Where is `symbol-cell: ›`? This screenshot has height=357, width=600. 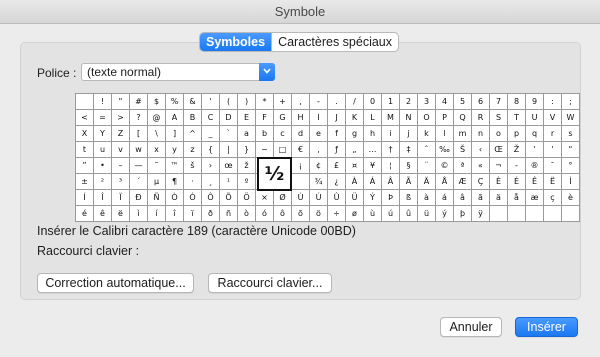 symbol-cell: › is located at coordinates (210, 165).